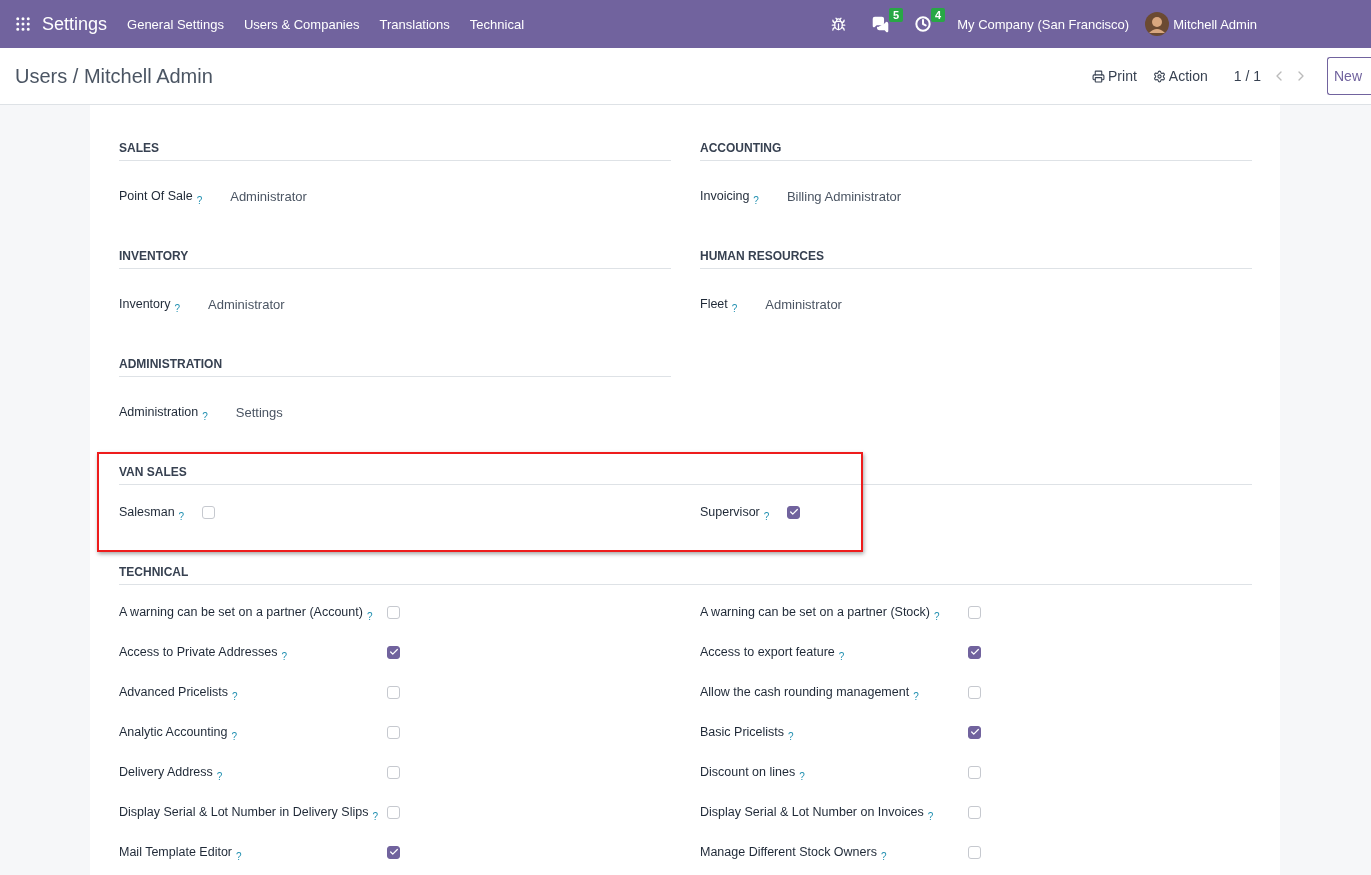 The width and height of the screenshot is (1371, 875). I want to click on field-label: Basic Pricelists, so click(742, 732).